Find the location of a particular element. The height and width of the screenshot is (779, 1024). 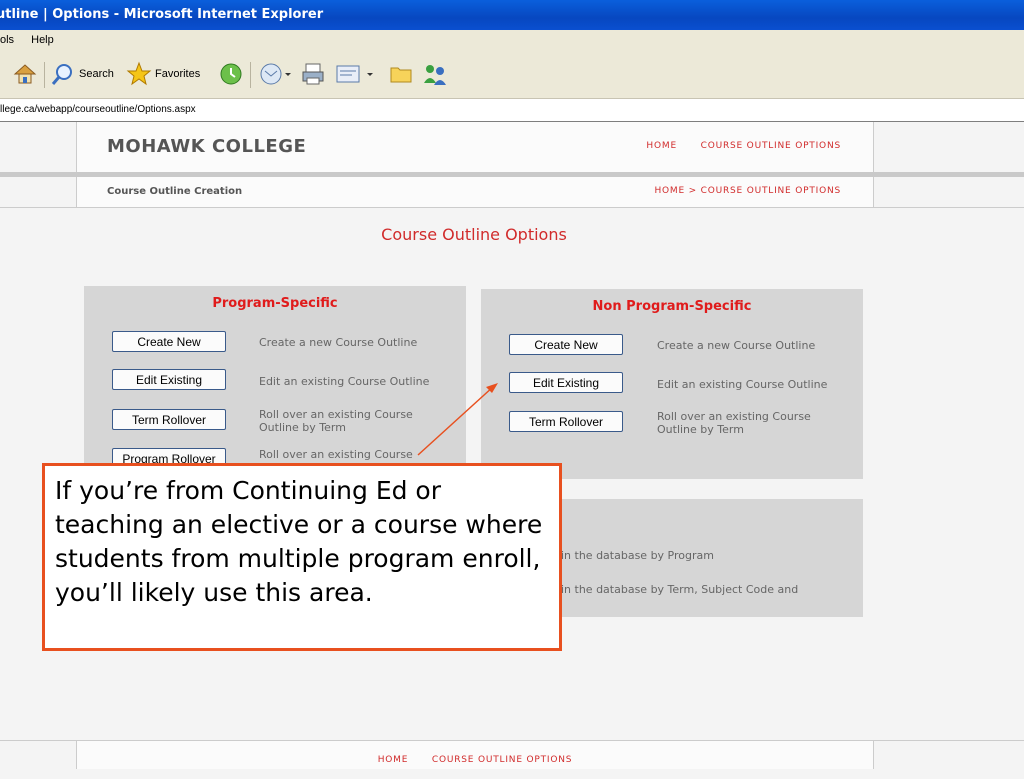

footer-nav: HOME COURSE OUTLINE OPTIONS is located at coordinates (475, 755).